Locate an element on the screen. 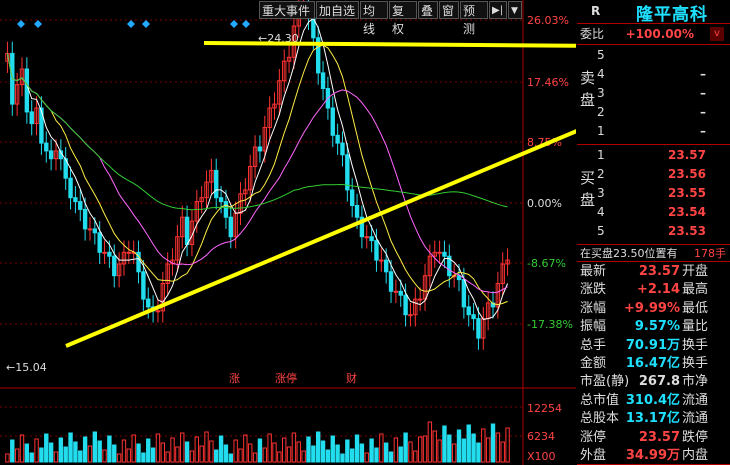 The image size is (730, 465). overlay-button: 叠 is located at coordinates (428, 10).